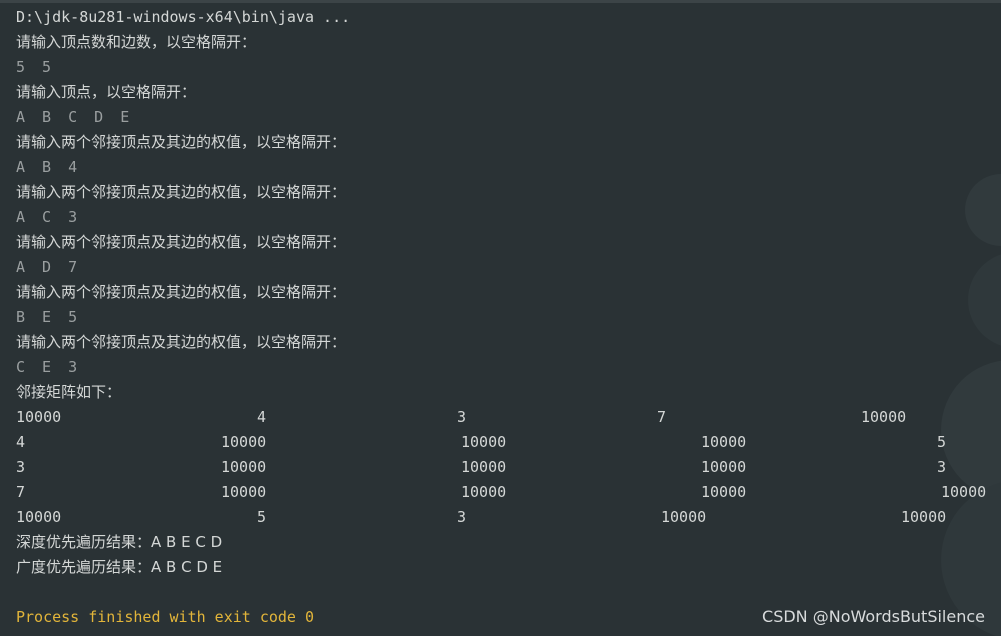 The height and width of the screenshot is (636, 1001). What do you see at coordinates (75, 117) in the screenshot?
I see `input-vertices: A B C D E` at bounding box center [75, 117].